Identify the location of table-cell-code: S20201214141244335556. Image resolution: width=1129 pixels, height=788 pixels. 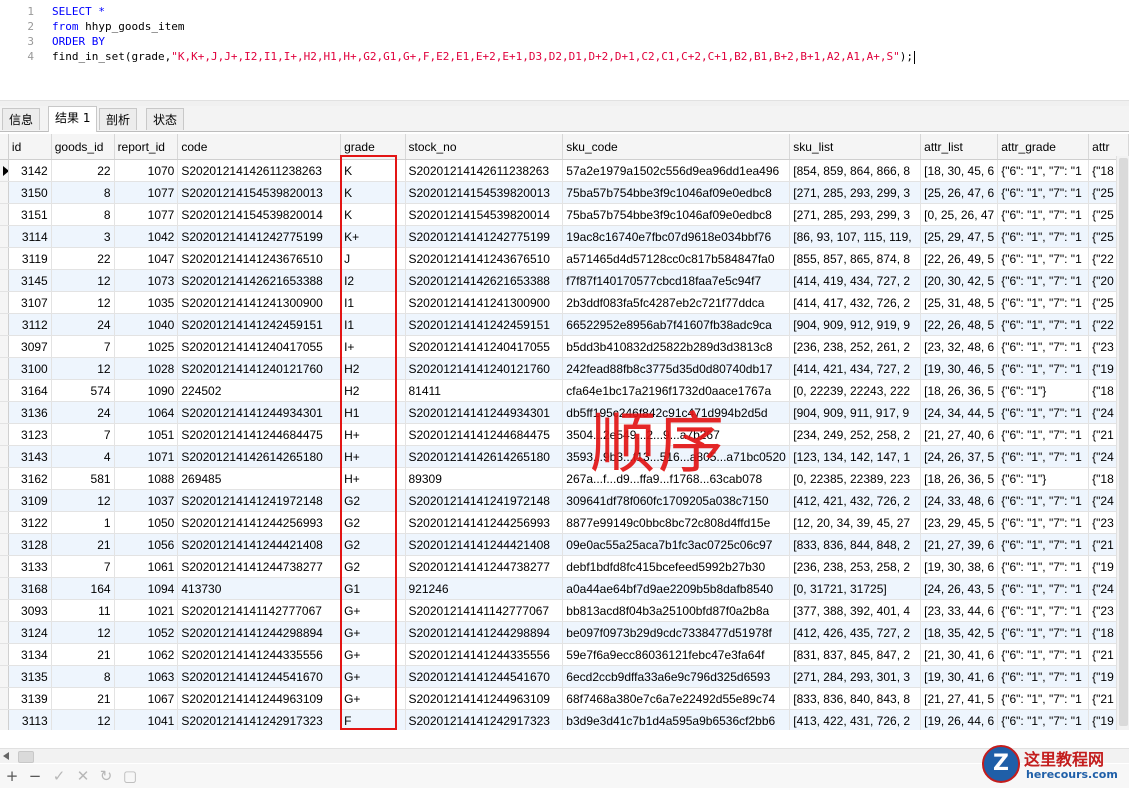
(259, 654).